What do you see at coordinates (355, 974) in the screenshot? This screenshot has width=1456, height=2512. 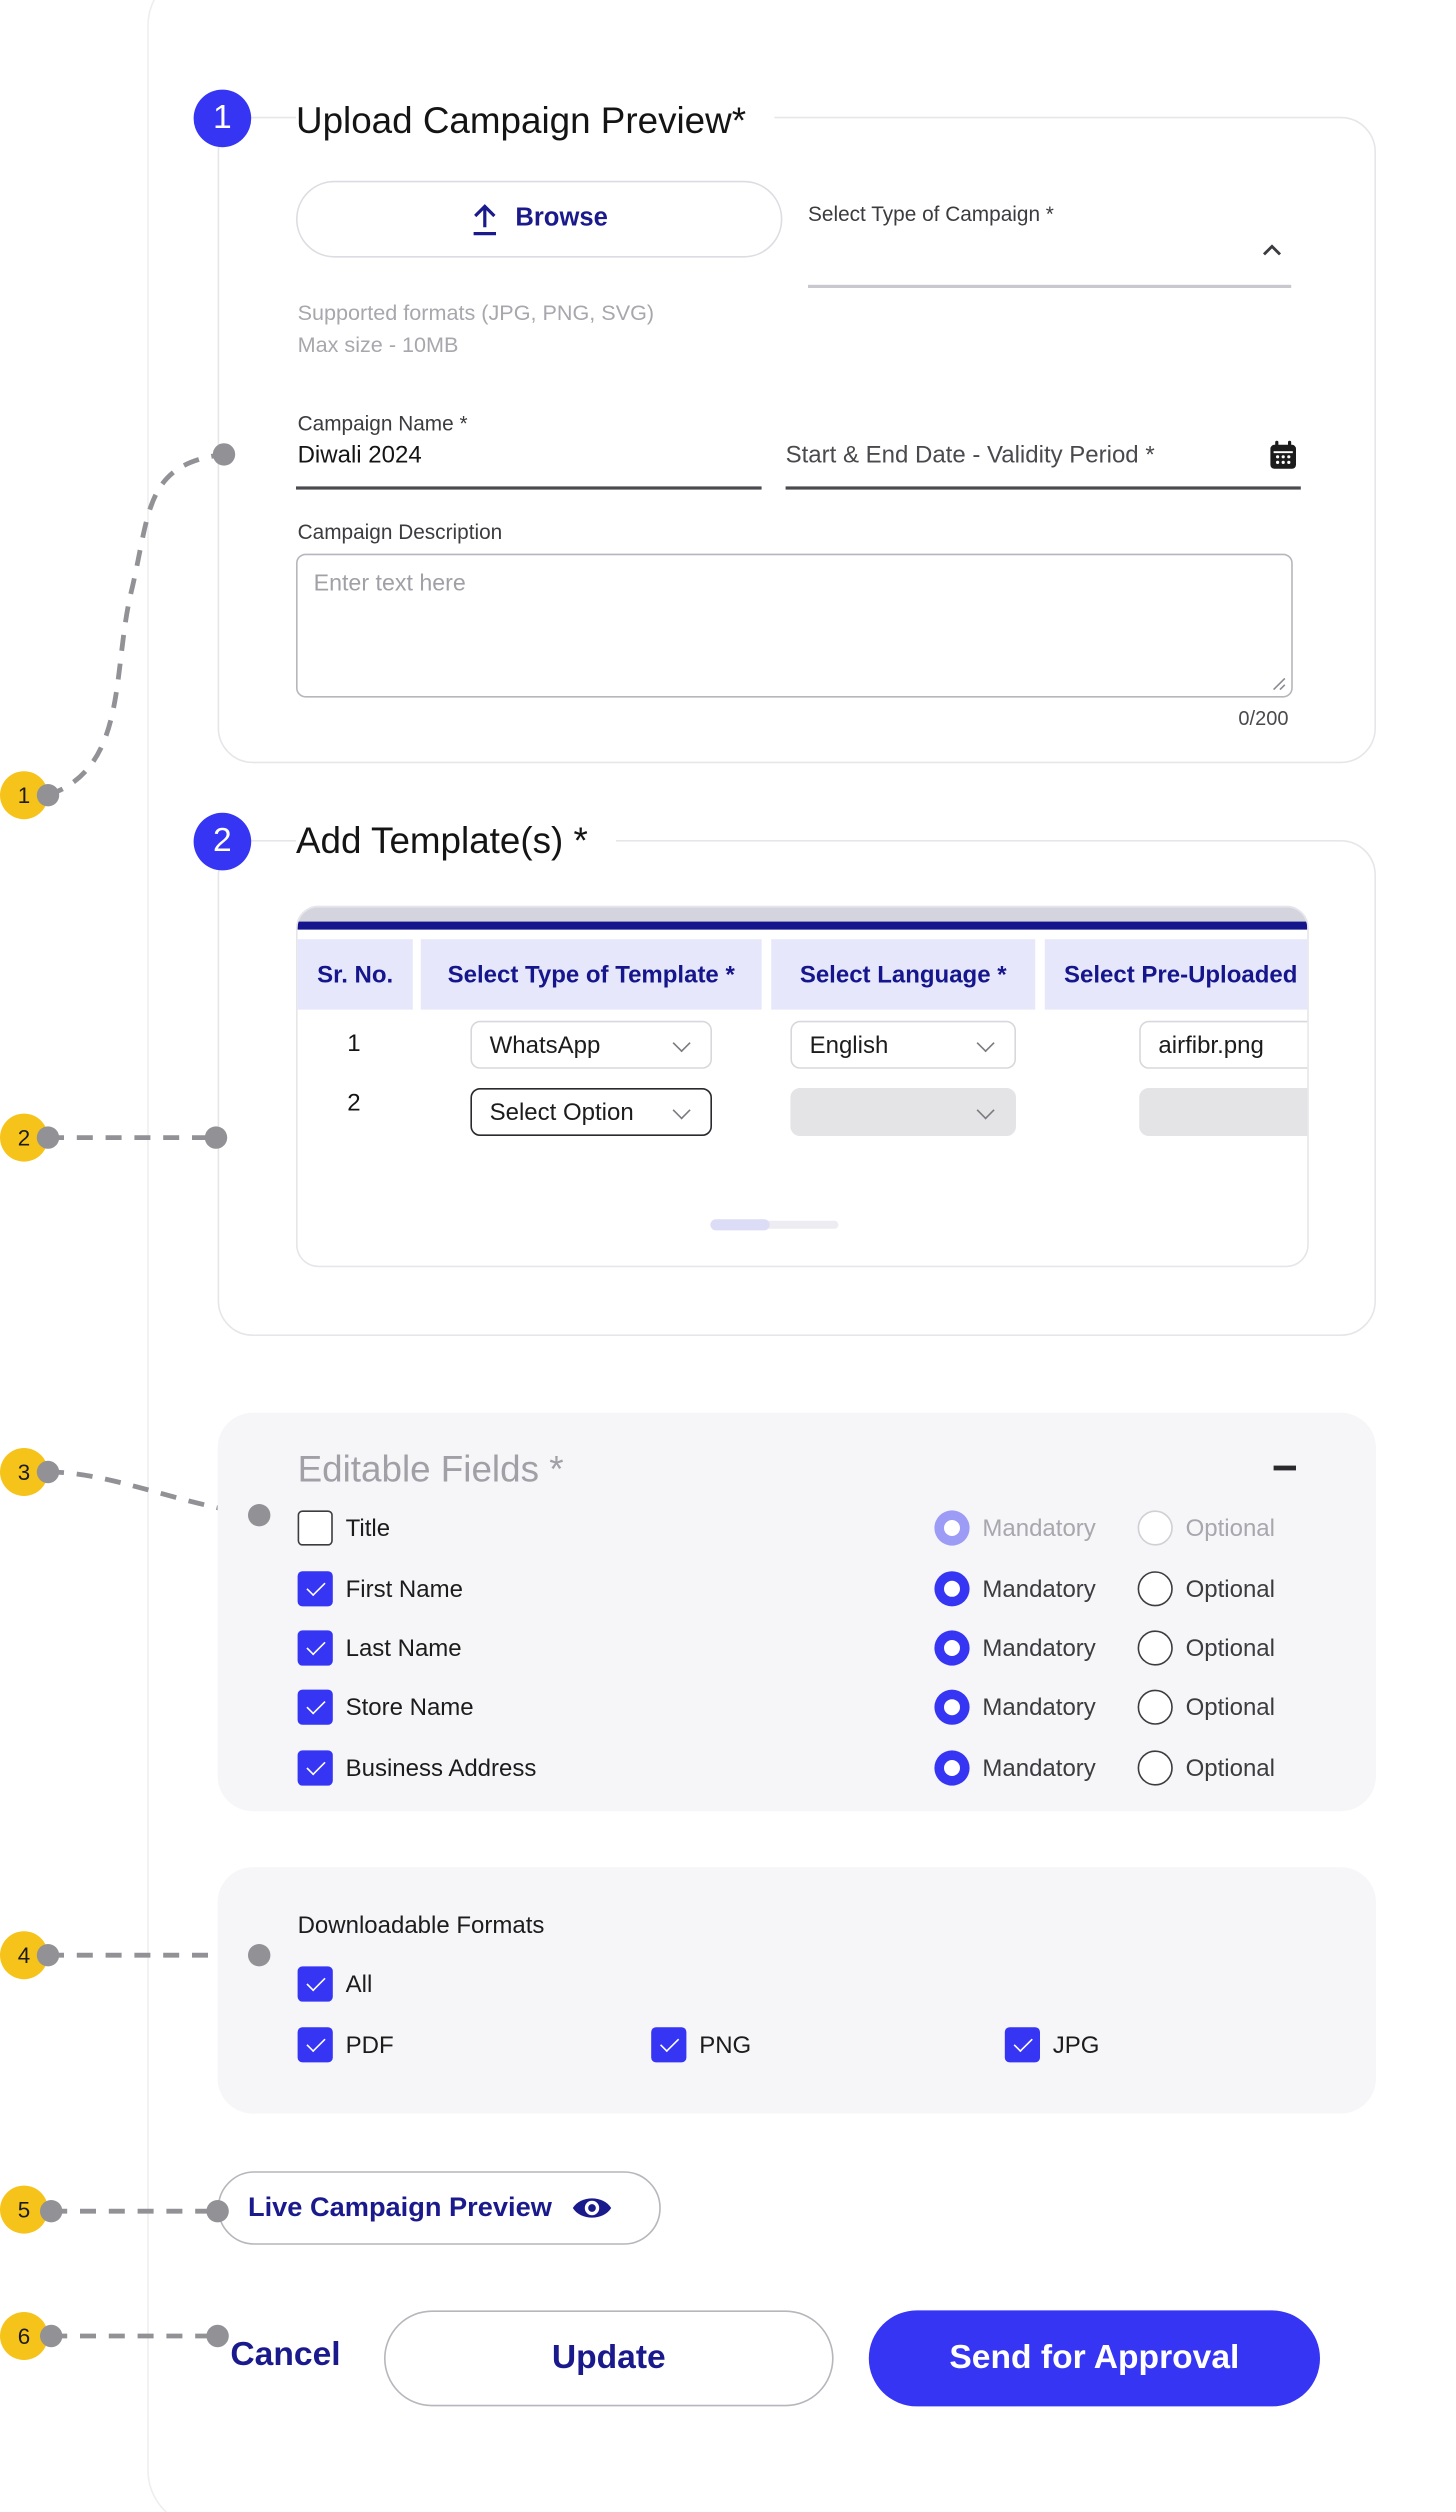 I see `header-sr-no: Sr. No.` at bounding box center [355, 974].